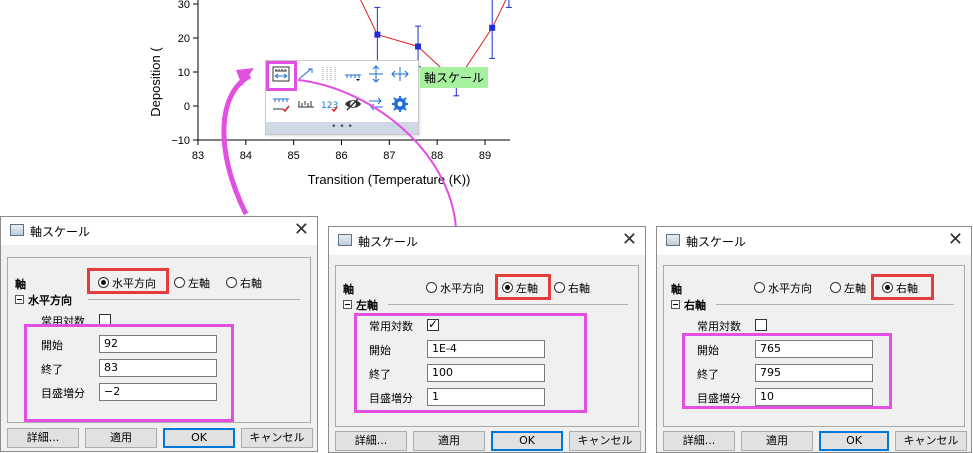 Image resolution: width=973 pixels, height=453 pixels. Describe the element at coordinates (485, 156) in the screenshot. I see `x-tick-label: 89` at that location.